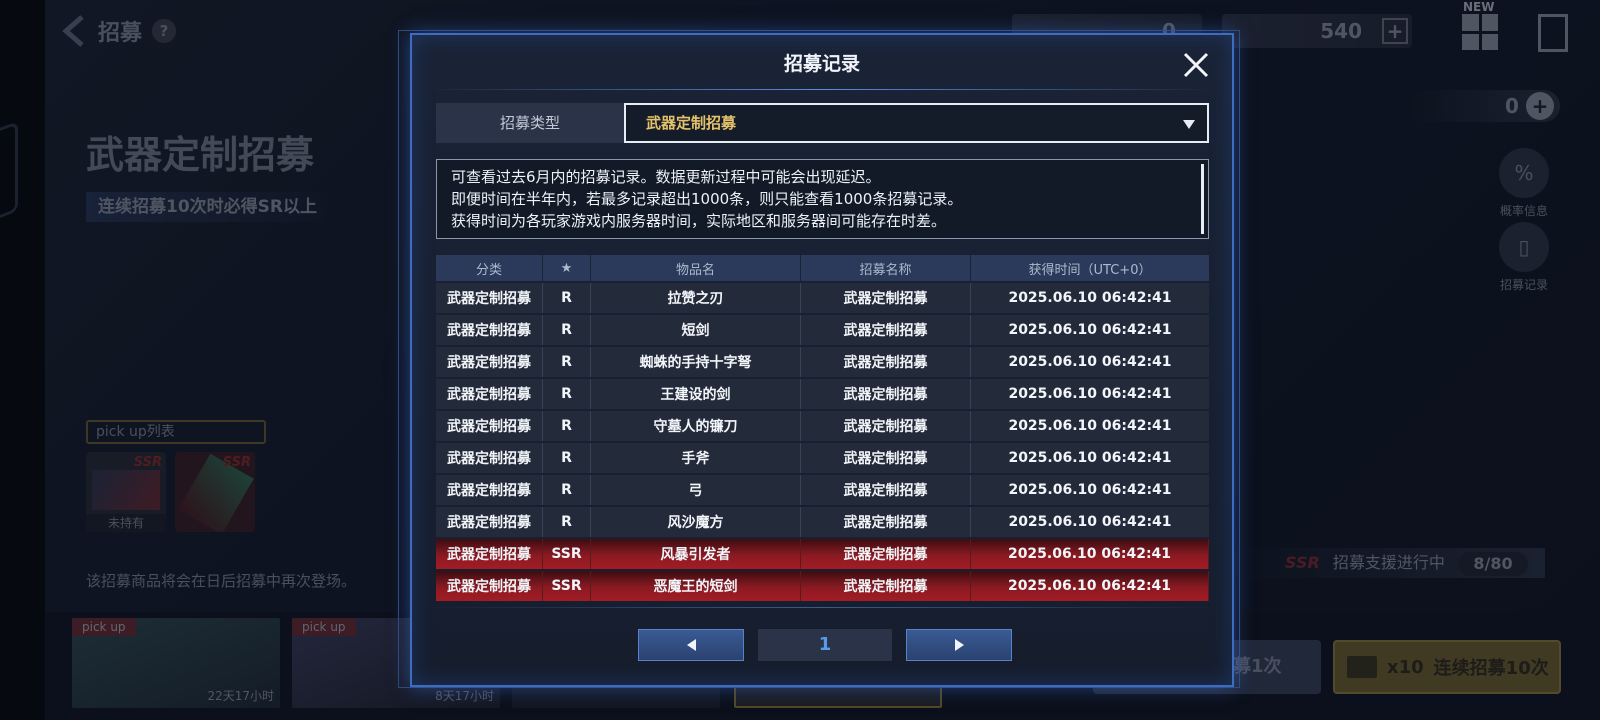 The height and width of the screenshot is (720, 1600). Describe the element at coordinates (822, 607) in the screenshot. I see `pager-divider` at that location.